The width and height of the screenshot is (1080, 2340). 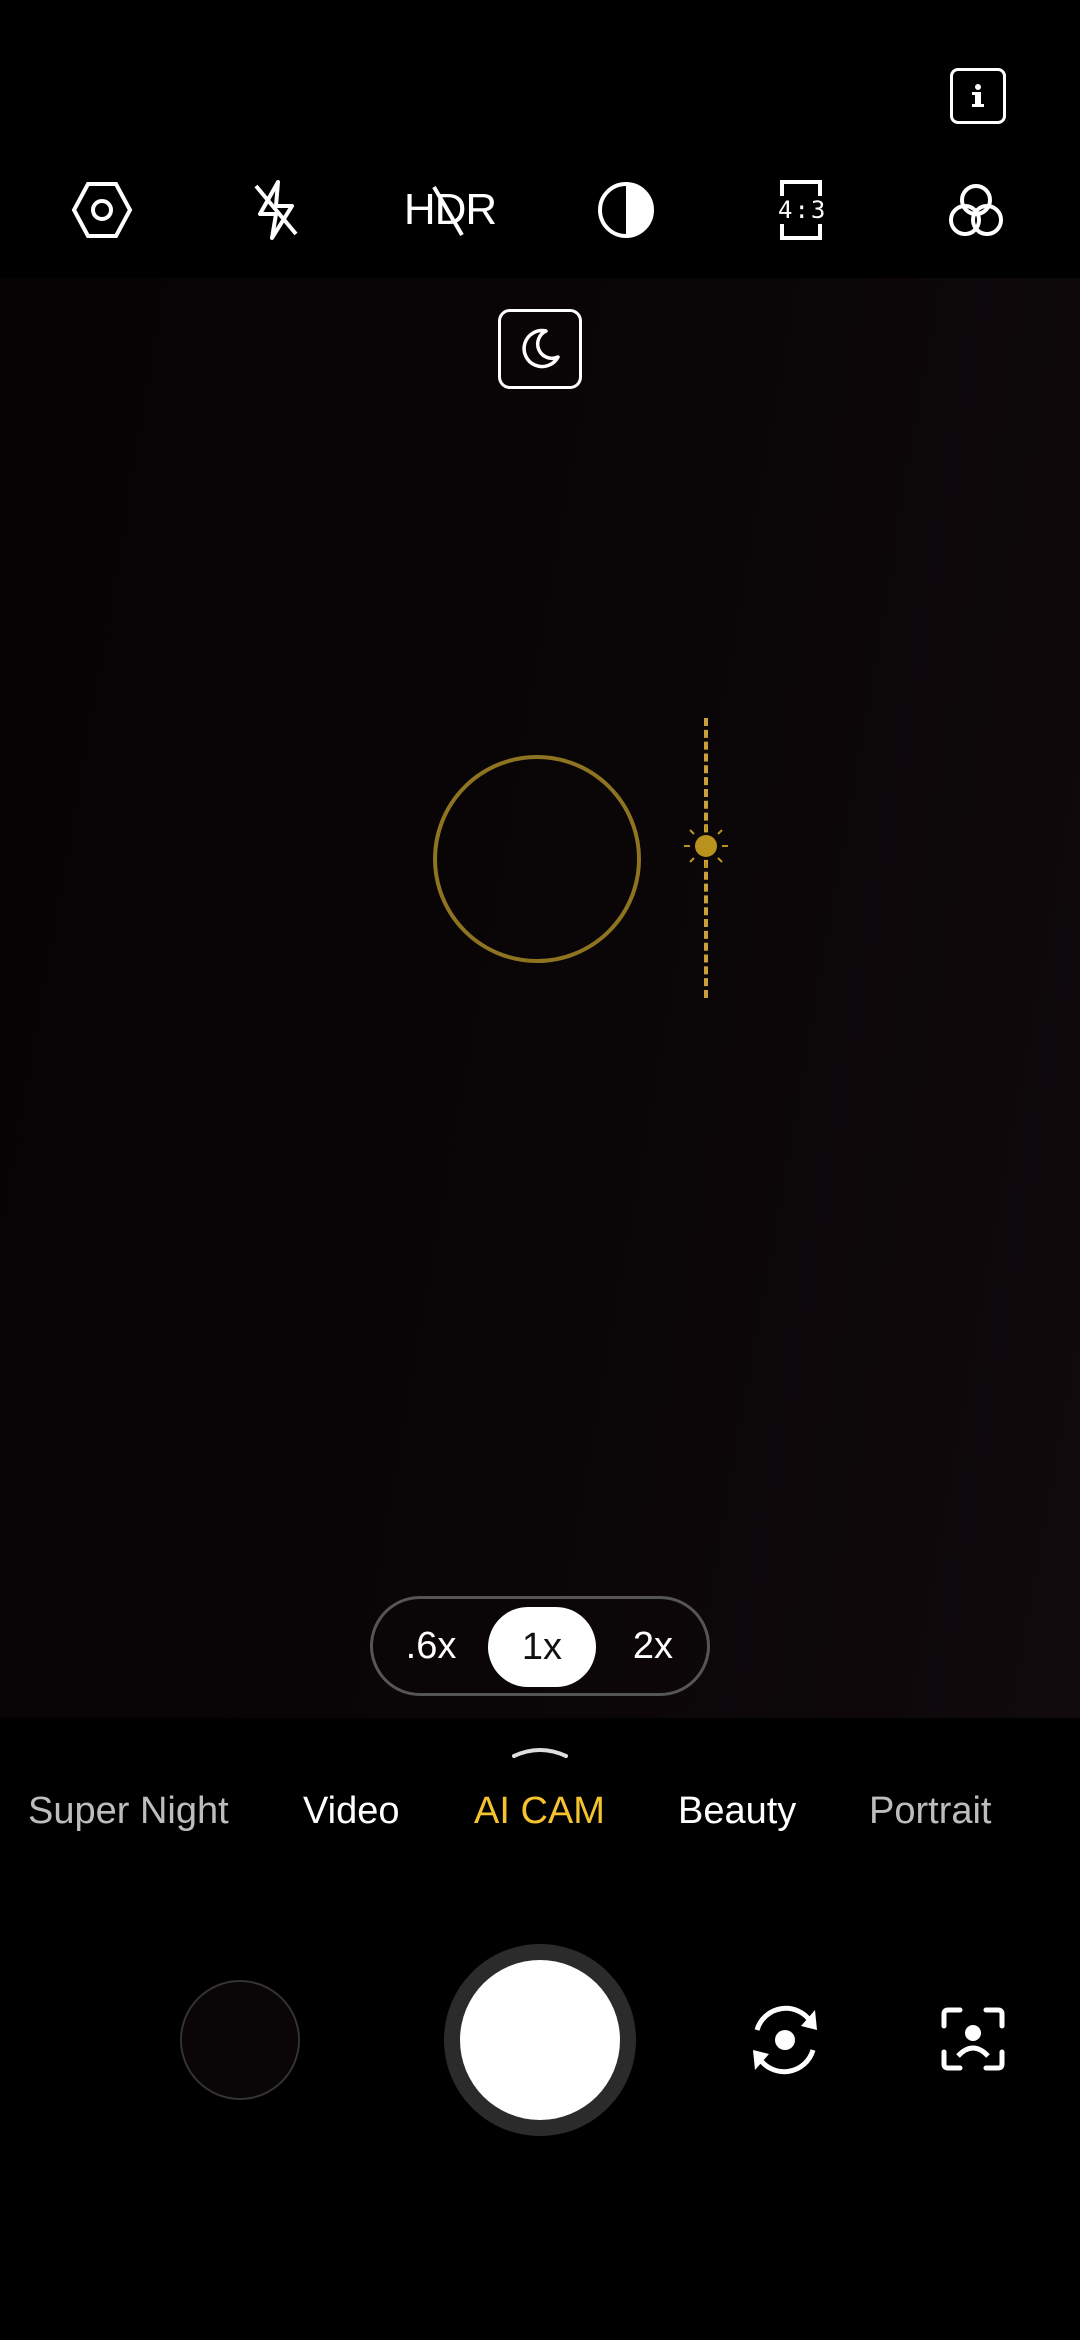 I want to click on filters-icon, so click(x=976, y=210).